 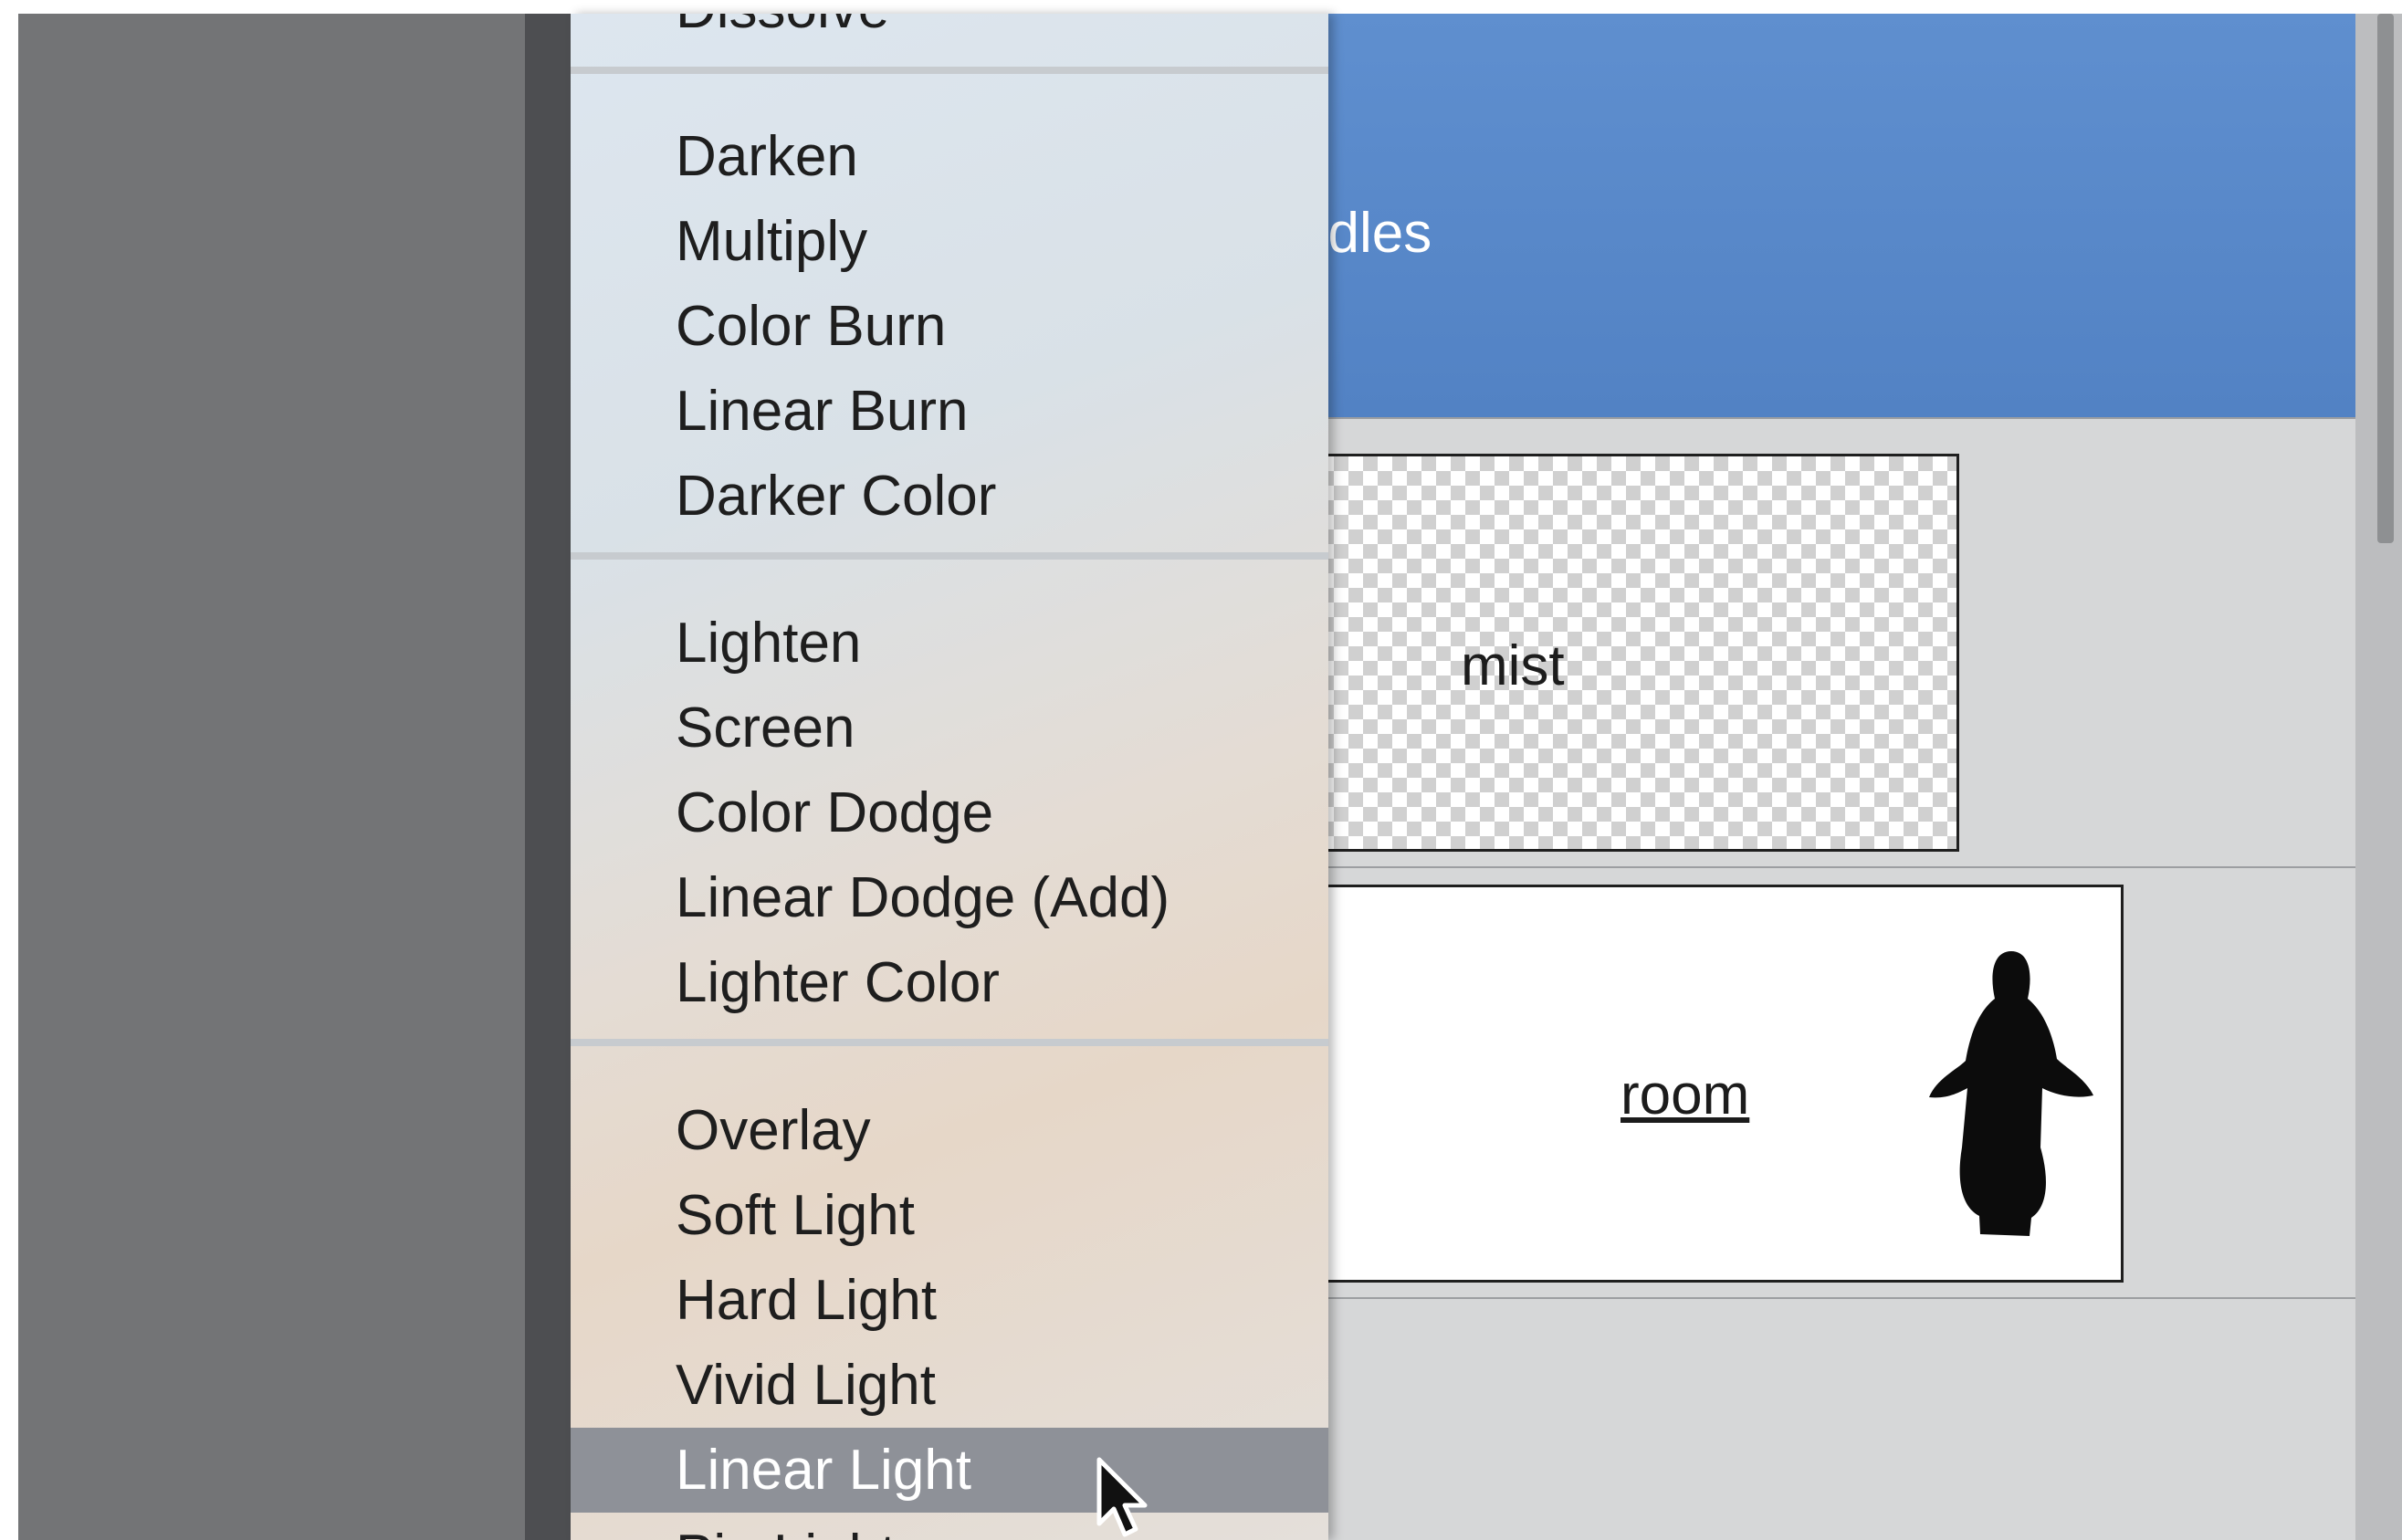 I want to click on panel-edge, so click(x=548, y=777).